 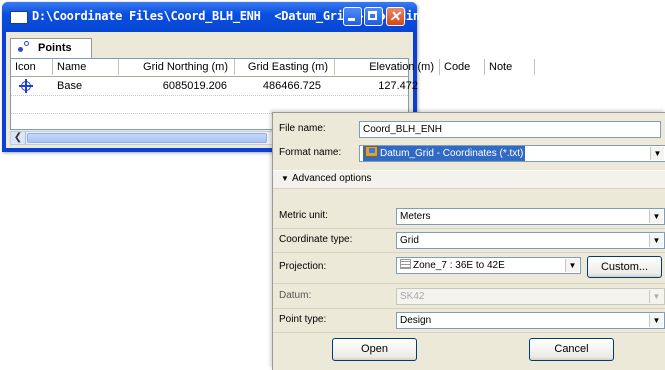 I want to click on cell-code, so click(x=462, y=86).